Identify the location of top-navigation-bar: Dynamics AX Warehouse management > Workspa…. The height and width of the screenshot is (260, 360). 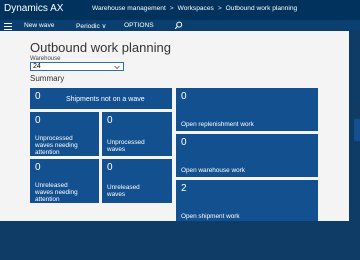
(180, 10).